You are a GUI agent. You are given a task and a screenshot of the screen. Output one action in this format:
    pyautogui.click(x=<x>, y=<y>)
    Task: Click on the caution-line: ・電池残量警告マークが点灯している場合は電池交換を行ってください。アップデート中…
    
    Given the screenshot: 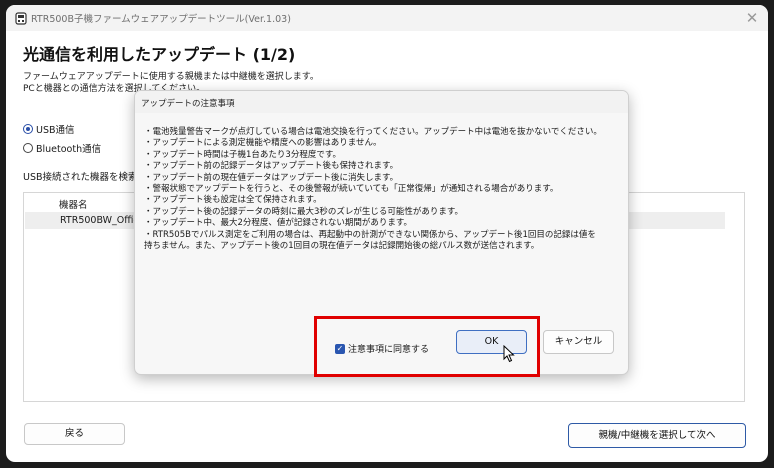 What is the action you would take?
    pyautogui.click(x=373, y=132)
    